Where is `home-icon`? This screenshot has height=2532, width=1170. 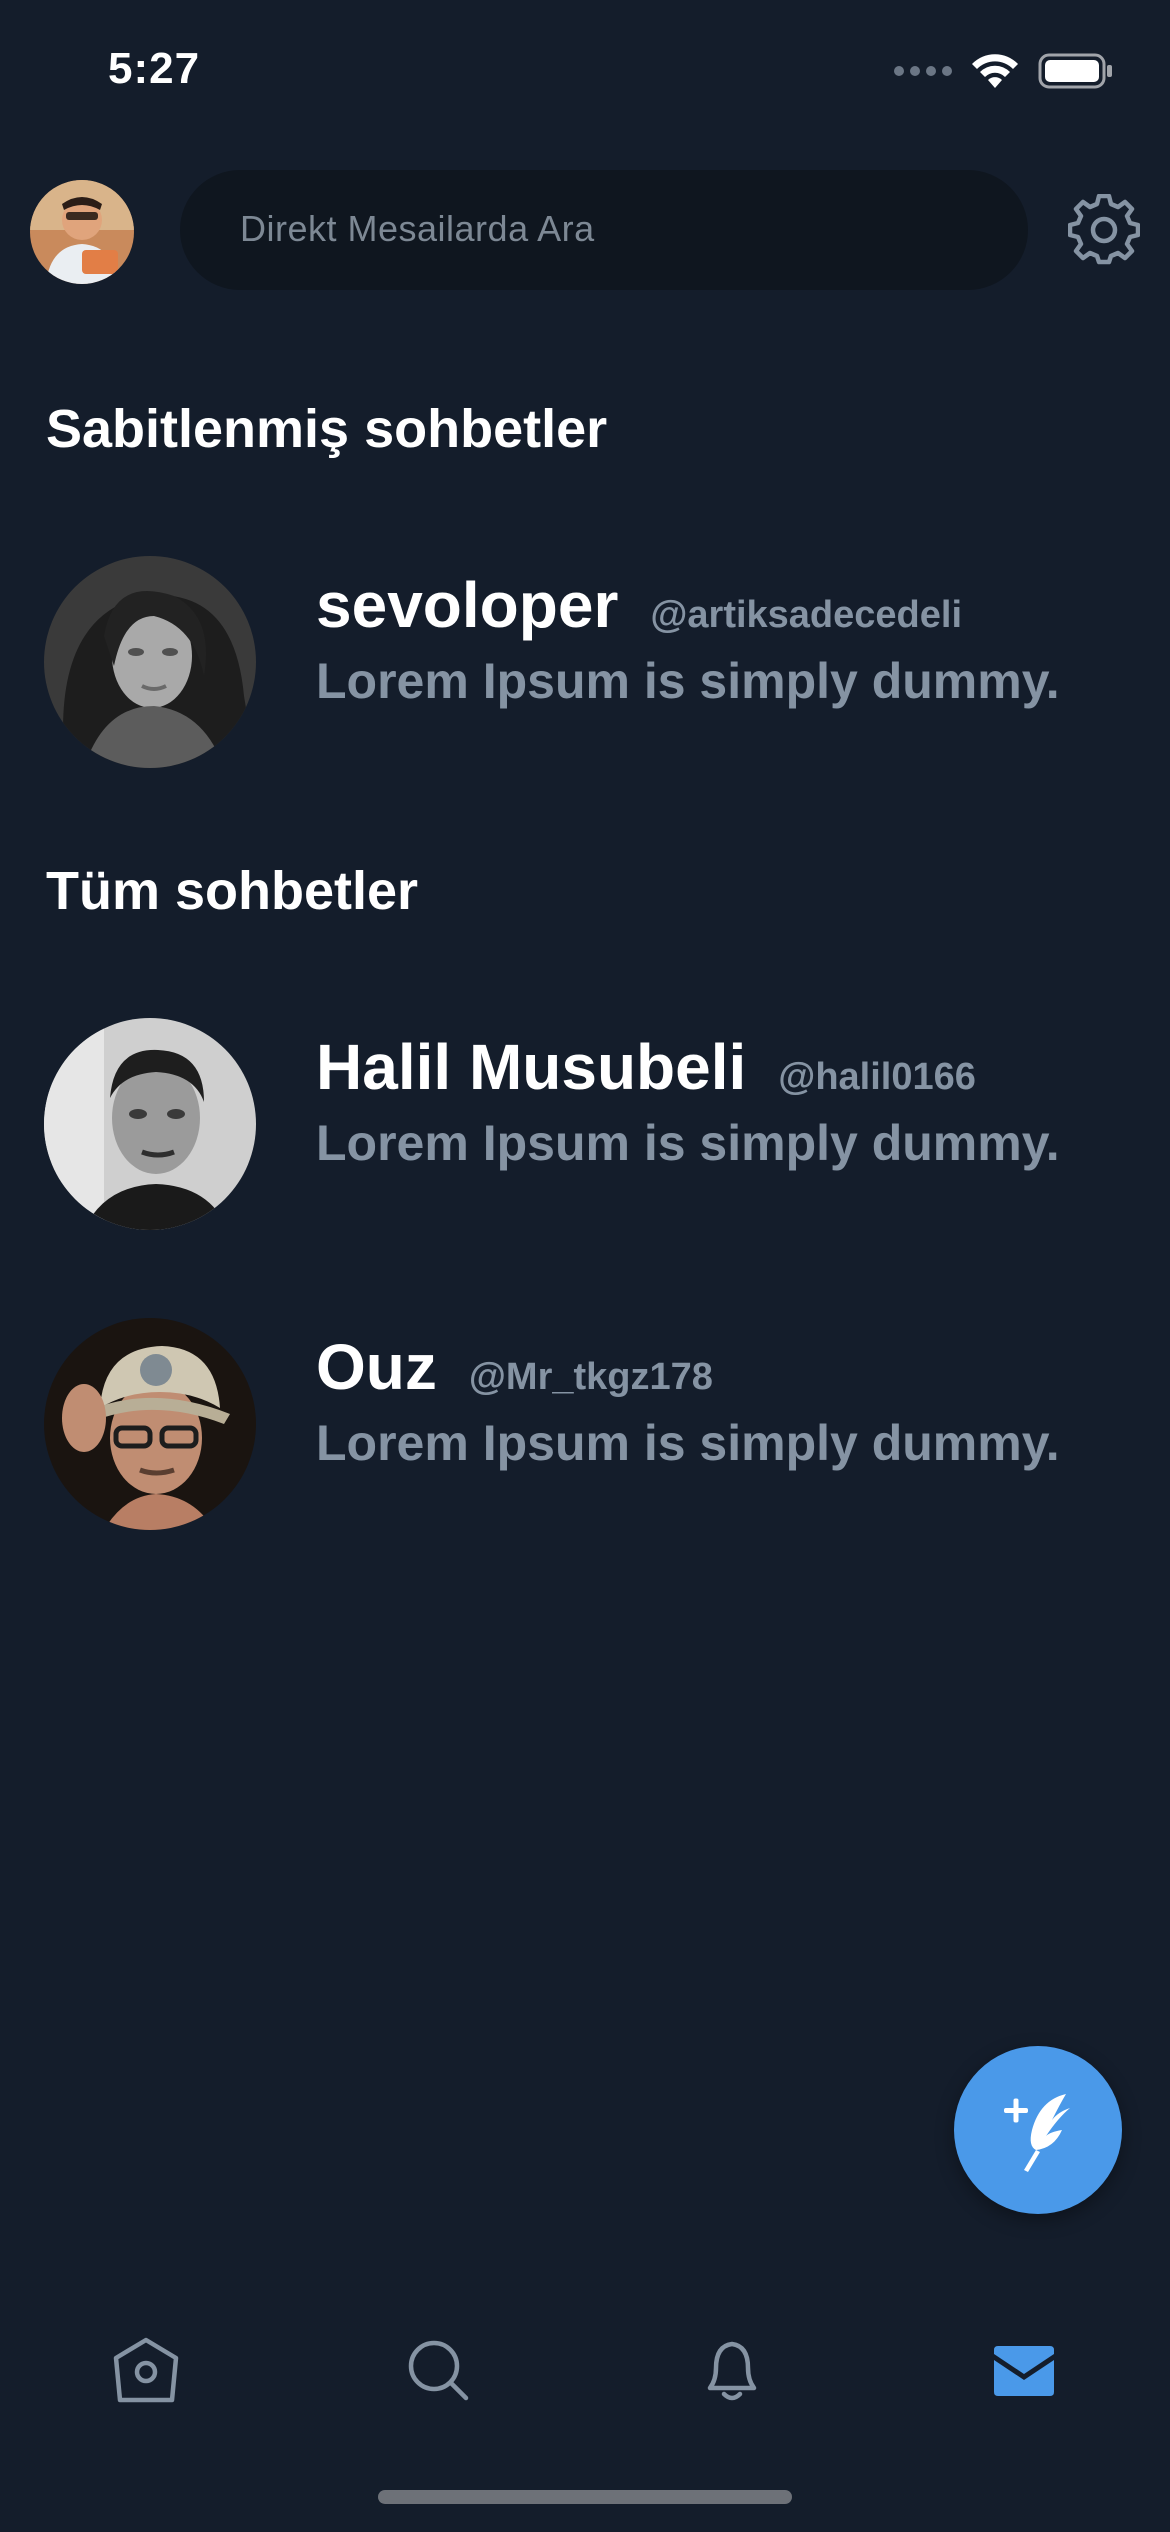
home-icon is located at coordinates (146, 2370).